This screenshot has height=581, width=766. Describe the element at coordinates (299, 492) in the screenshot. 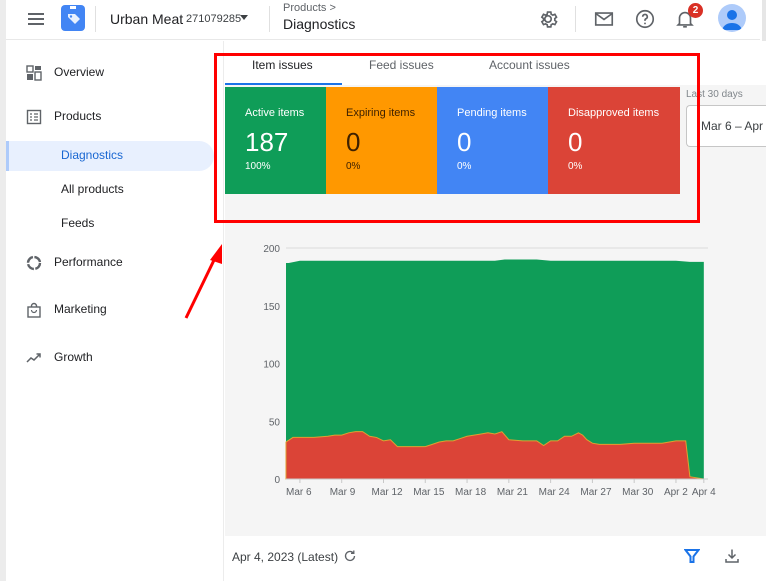

I see `x-tick-label: Mar 6` at that location.